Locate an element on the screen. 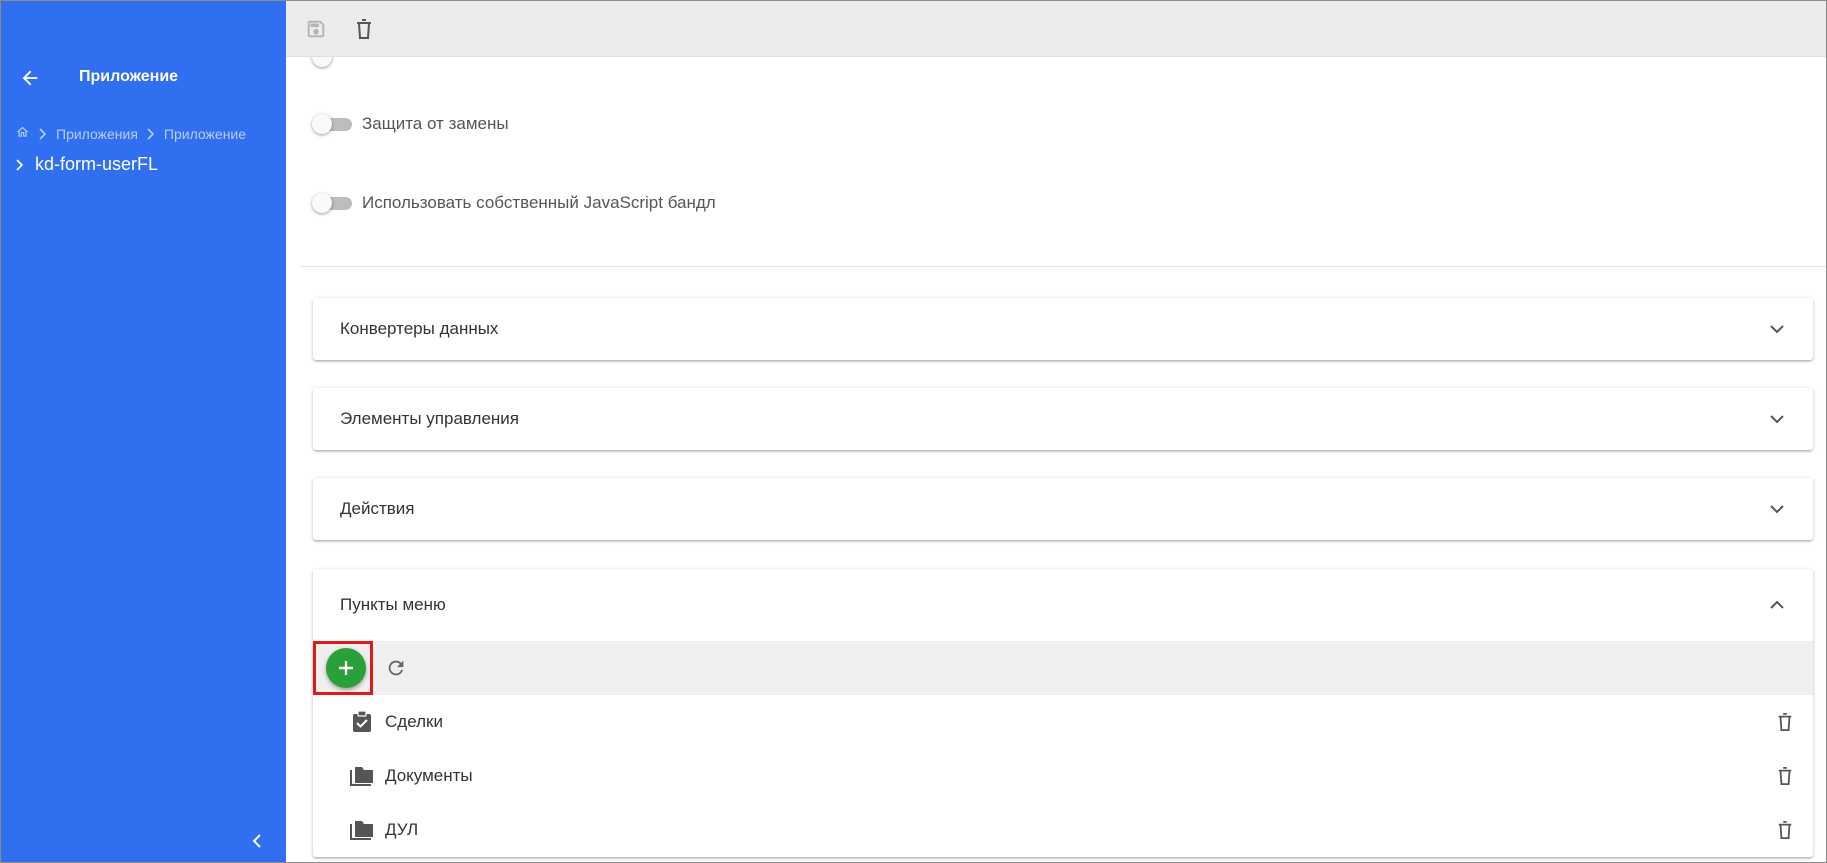 The image size is (1827, 863). toggle-replace-protection is located at coordinates (334, 124).